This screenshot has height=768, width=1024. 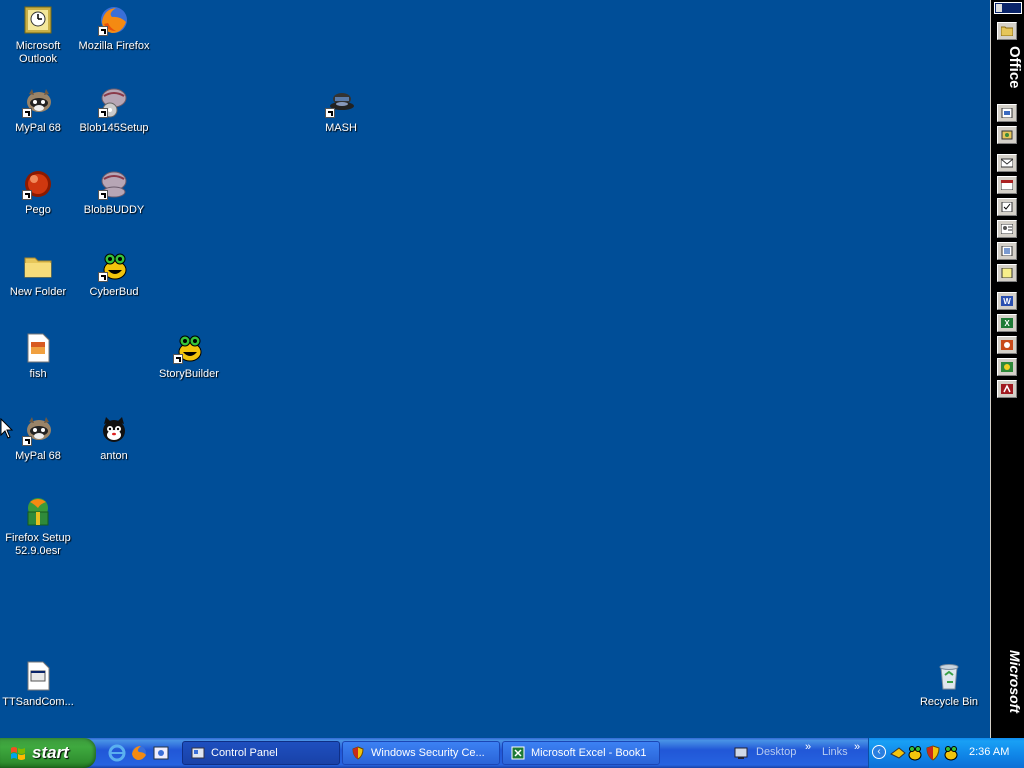 What do you see at coordinates (857, 747) in the screenshot?
I see `links-toolbar-chevron-icon: »` at bounding box center [857, 747].